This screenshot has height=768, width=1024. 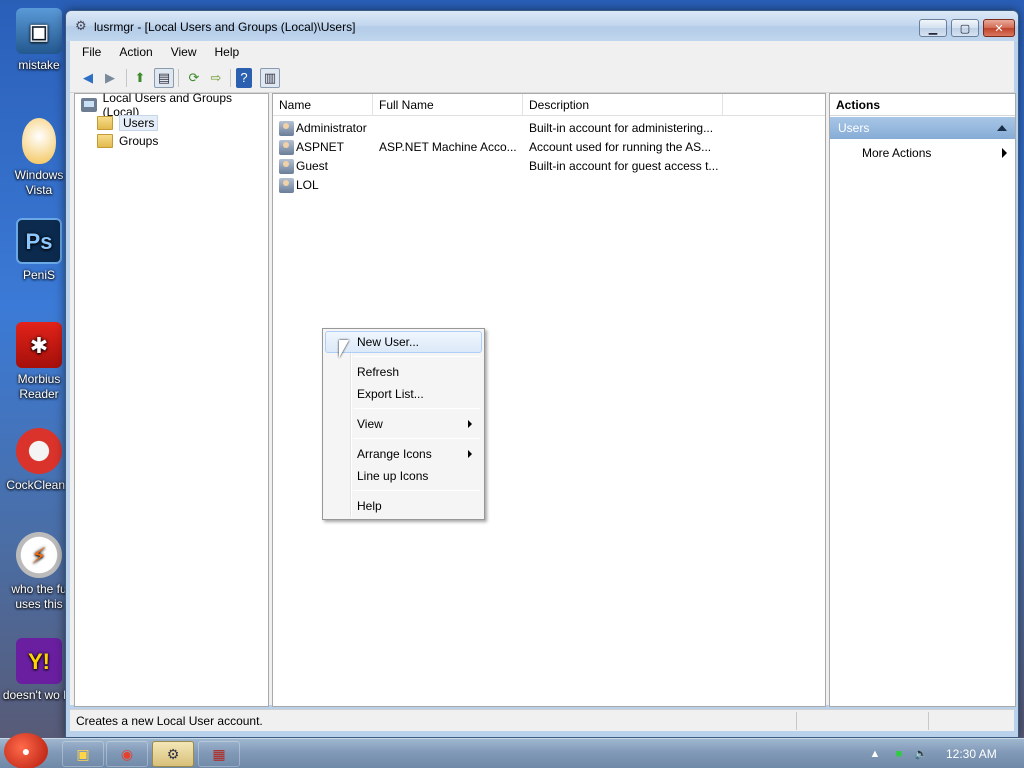 I want to click on tree-item-users: Users, so click(x=128, y=123).